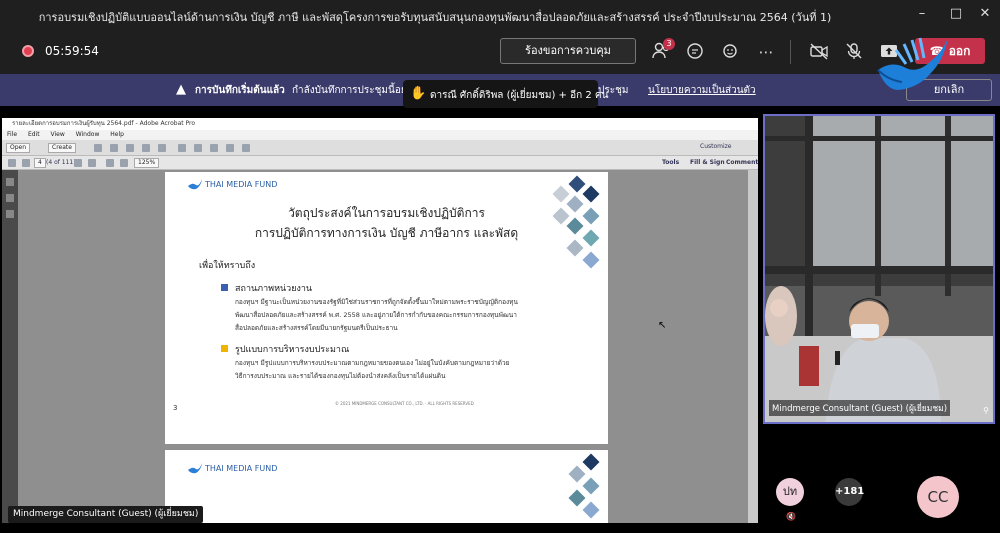 The width and height of the screenshot is (1000, 533). Describe the element at coordinates (986, 410) in the screenshot. I see `participant-pin-icon: ⚲` at that location.